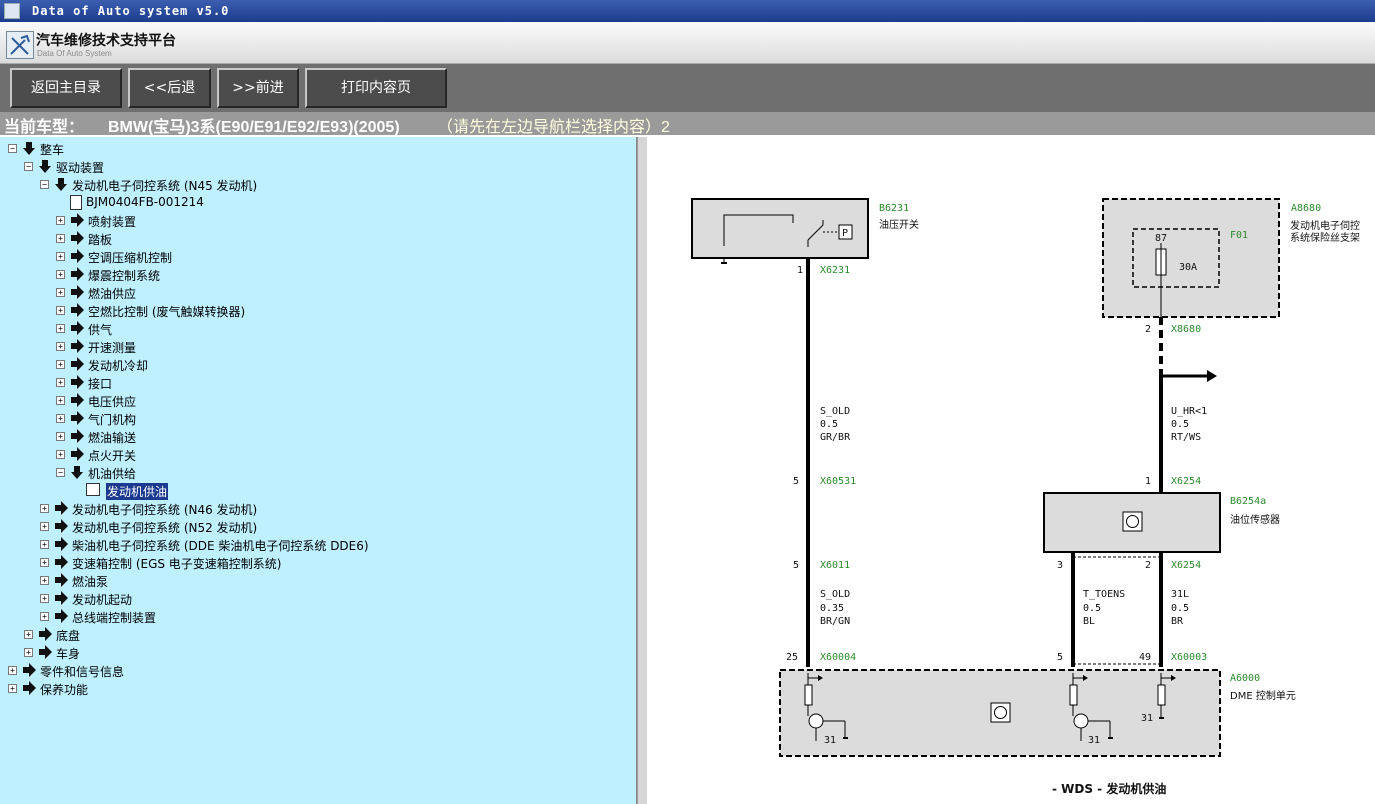  What do you see at coordinates (687, 88) in the screenshot?
I see `toolbar: 返回主目录 <<后退 >>前进 打印内容页` at bounding box center [687, 88].